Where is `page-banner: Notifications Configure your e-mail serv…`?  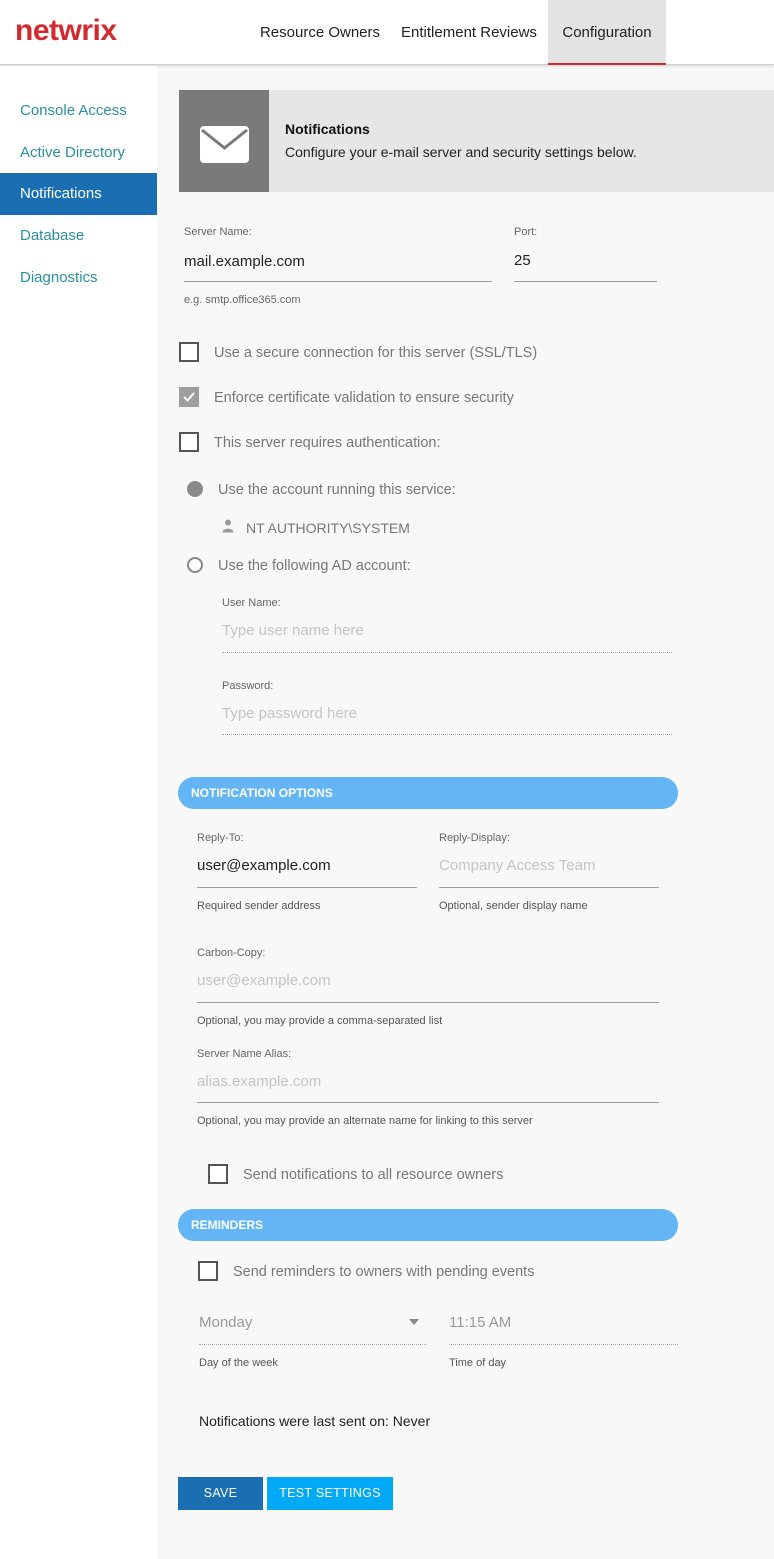
page-banner: Notifications Configure your e-mail serv… is located at coordinates (476, 141).